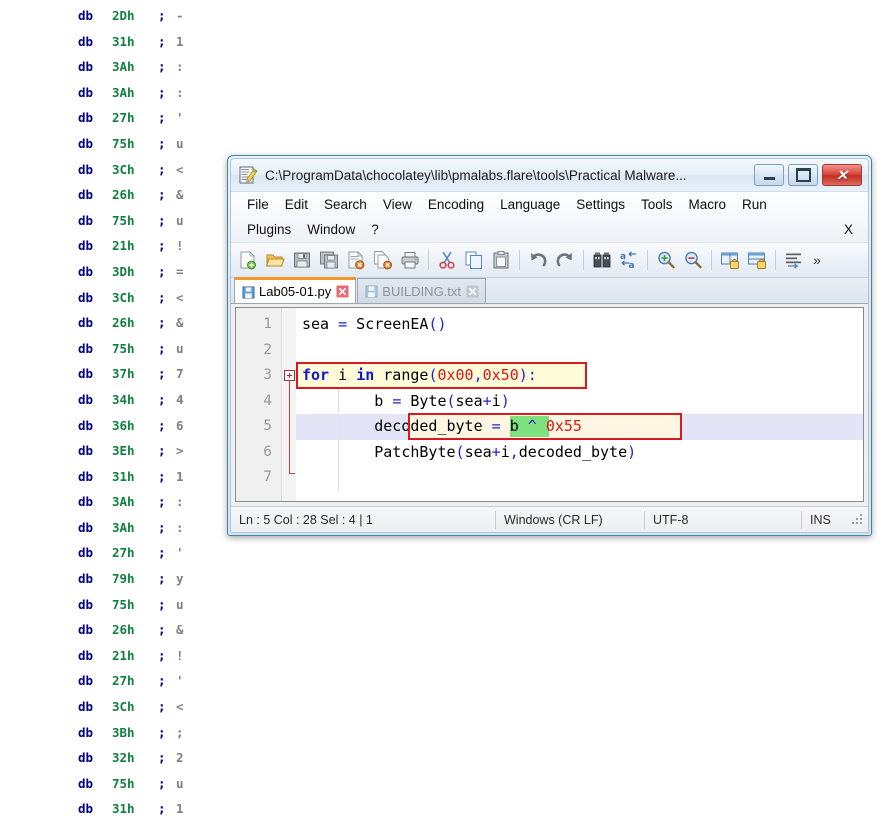  Describe the element at coordinates (629, 260) in the screenshot. I see `replace-icon: aa` at that location.